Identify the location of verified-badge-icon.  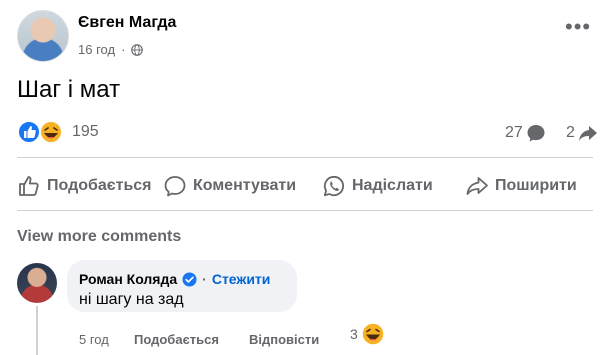
(189, 279).